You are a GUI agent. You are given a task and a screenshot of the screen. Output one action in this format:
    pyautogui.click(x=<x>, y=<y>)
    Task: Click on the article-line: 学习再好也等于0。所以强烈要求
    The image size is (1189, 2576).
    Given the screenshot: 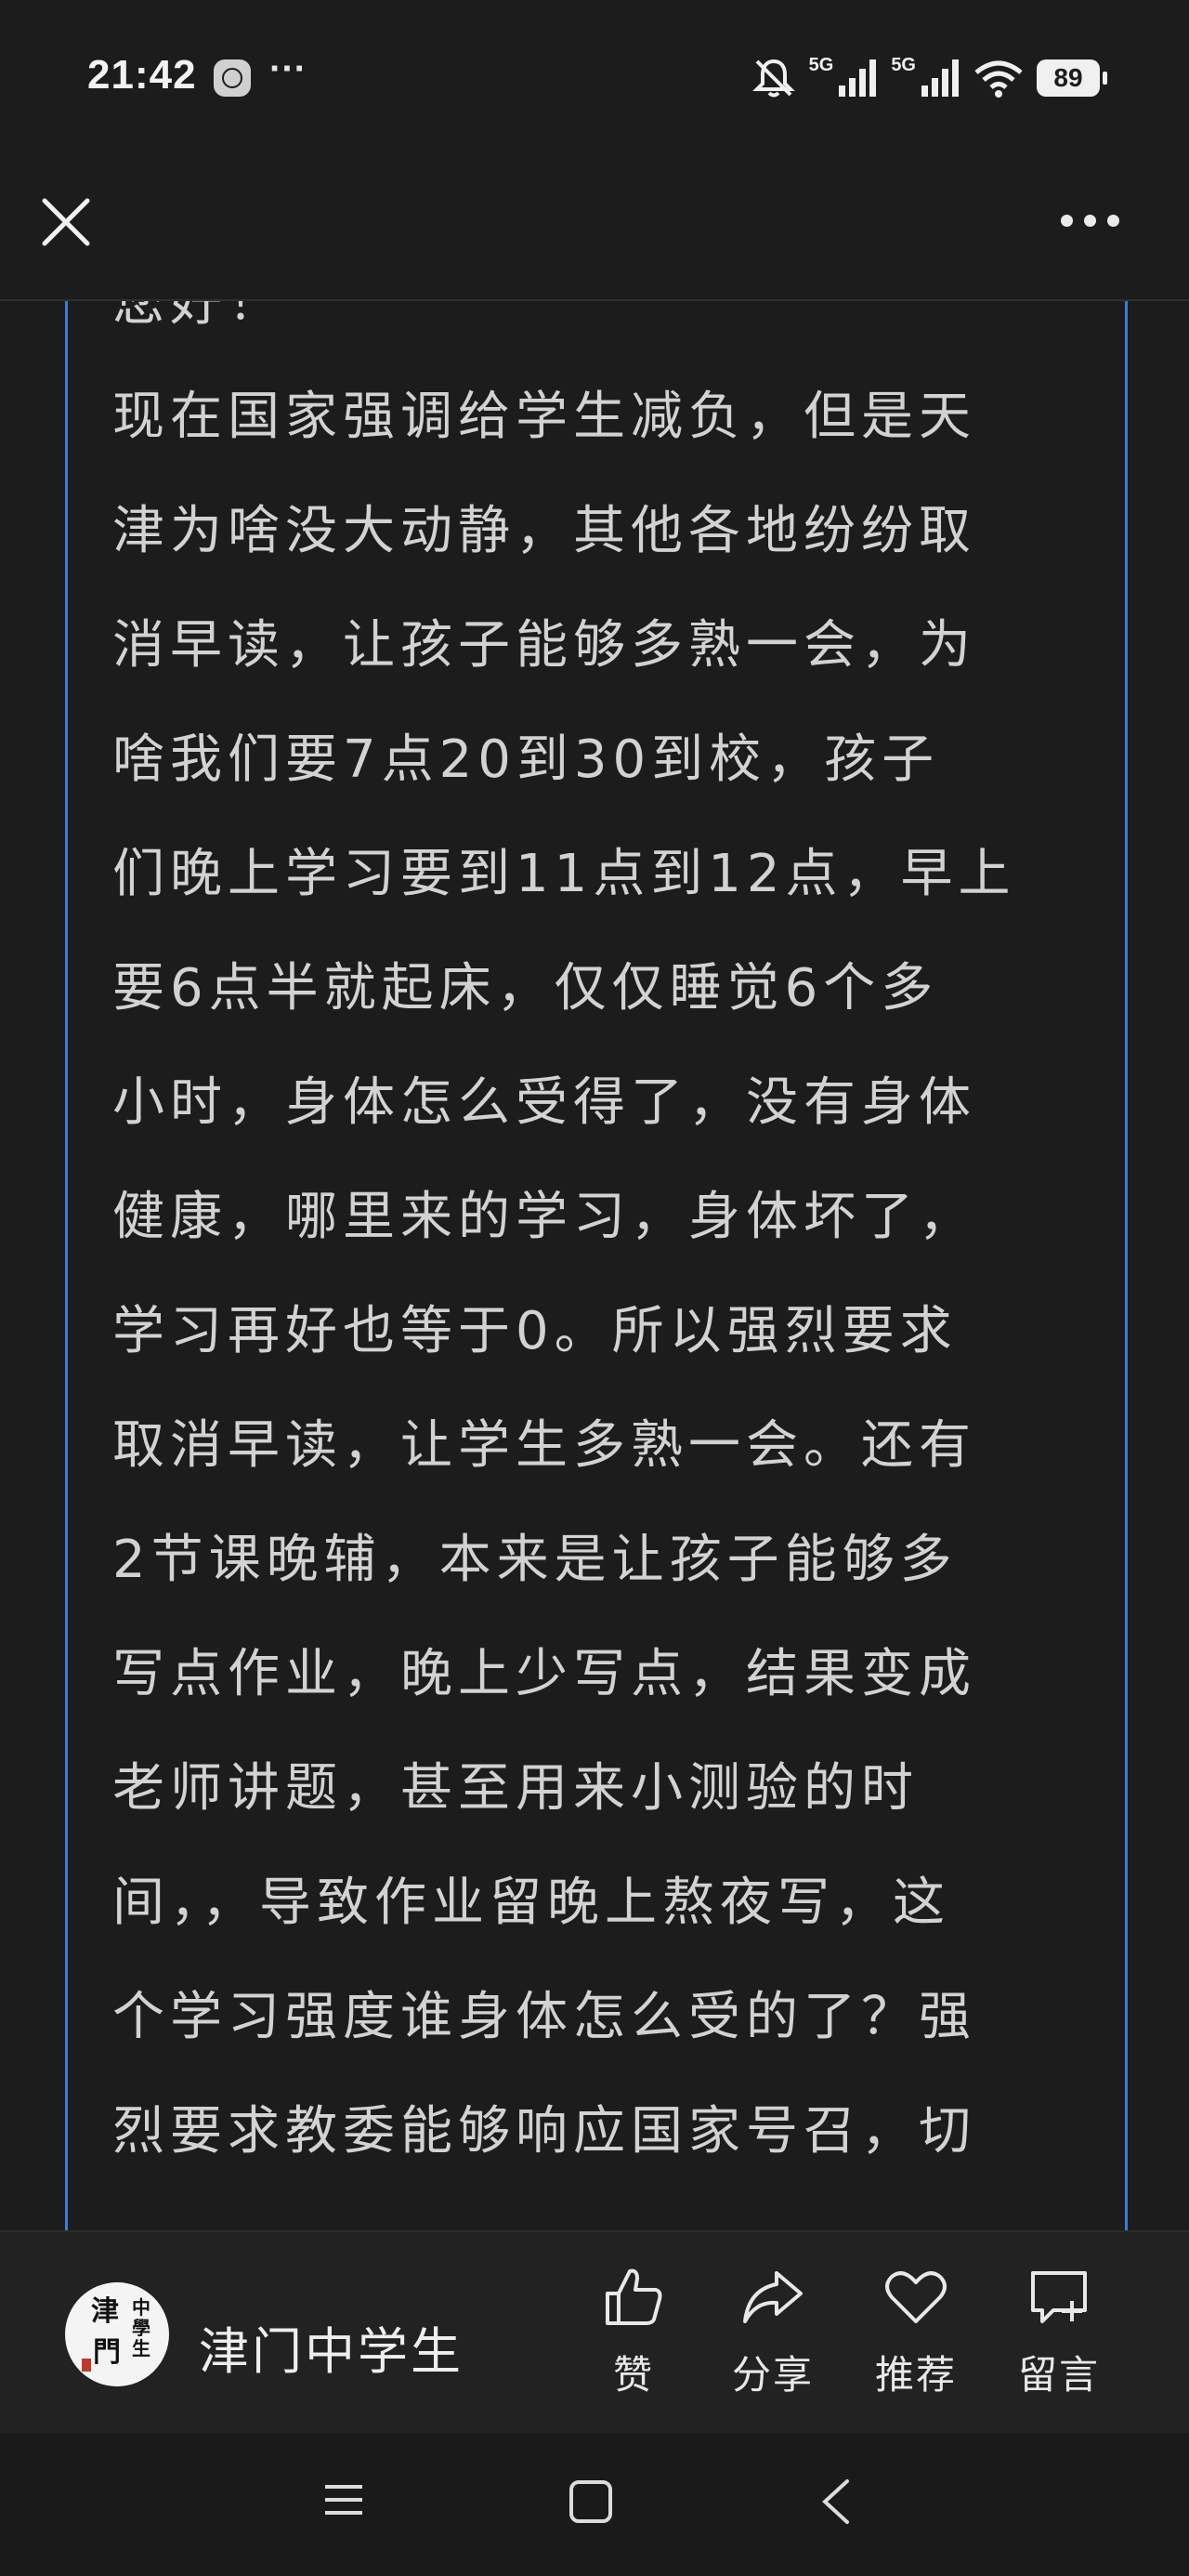 What is the action you would take?
    pyautogui.click(x=535, y=1331)
    